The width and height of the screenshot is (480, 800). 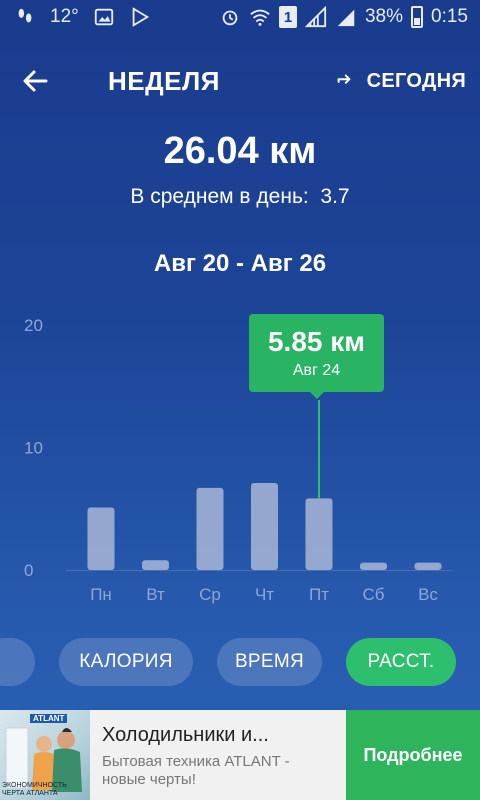 I want to click on y-tick-label: 0, so click(x=28, y=570).